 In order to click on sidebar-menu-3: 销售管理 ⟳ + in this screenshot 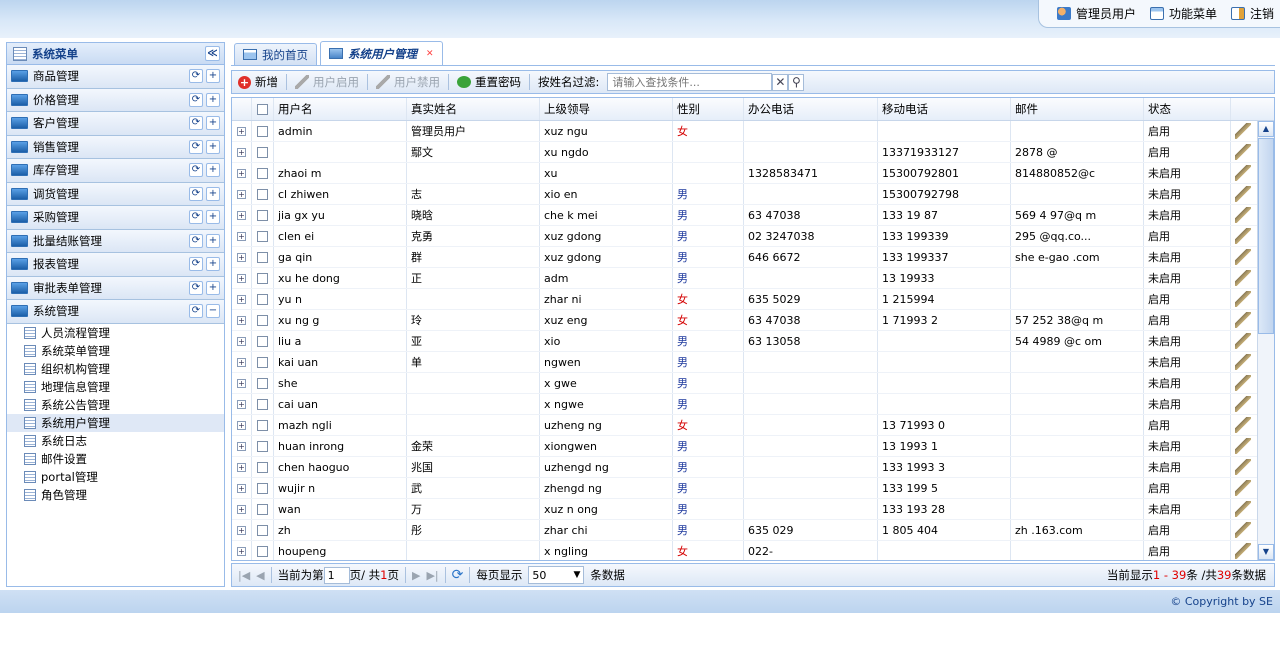, I will do `click(115, 147)`.